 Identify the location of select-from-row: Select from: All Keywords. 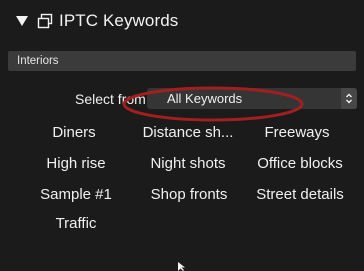
(182, 99).